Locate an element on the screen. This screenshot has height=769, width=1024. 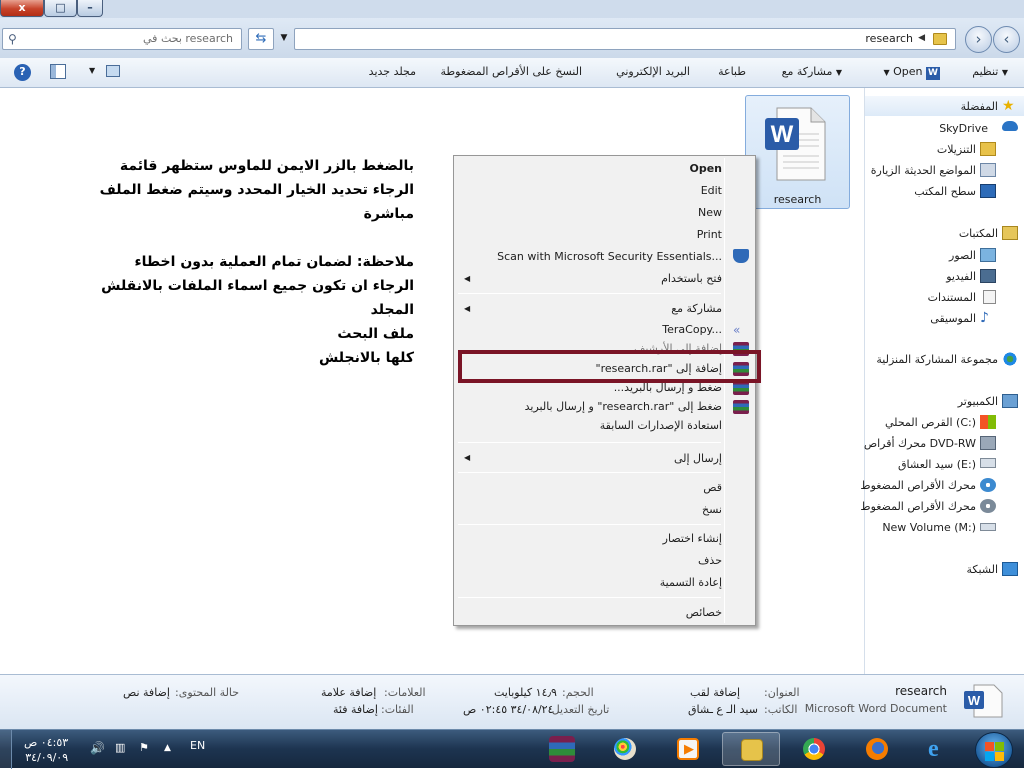
nav-dvd-rw: محرك أقراص DVD-RW is located at coordinates (920, 443).